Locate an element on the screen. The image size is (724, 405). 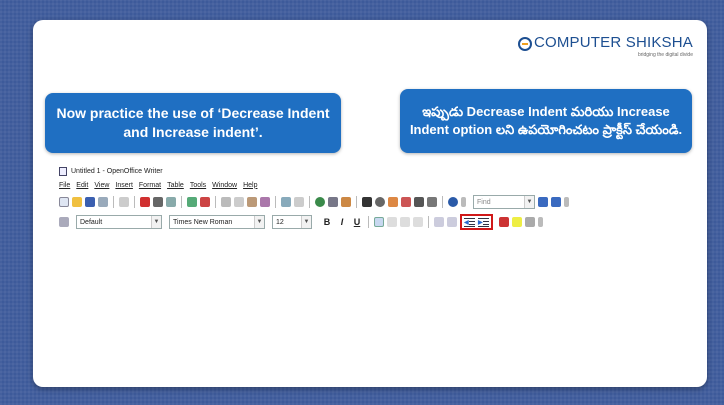
find-replace-icon is located at coordinates (367, 202).